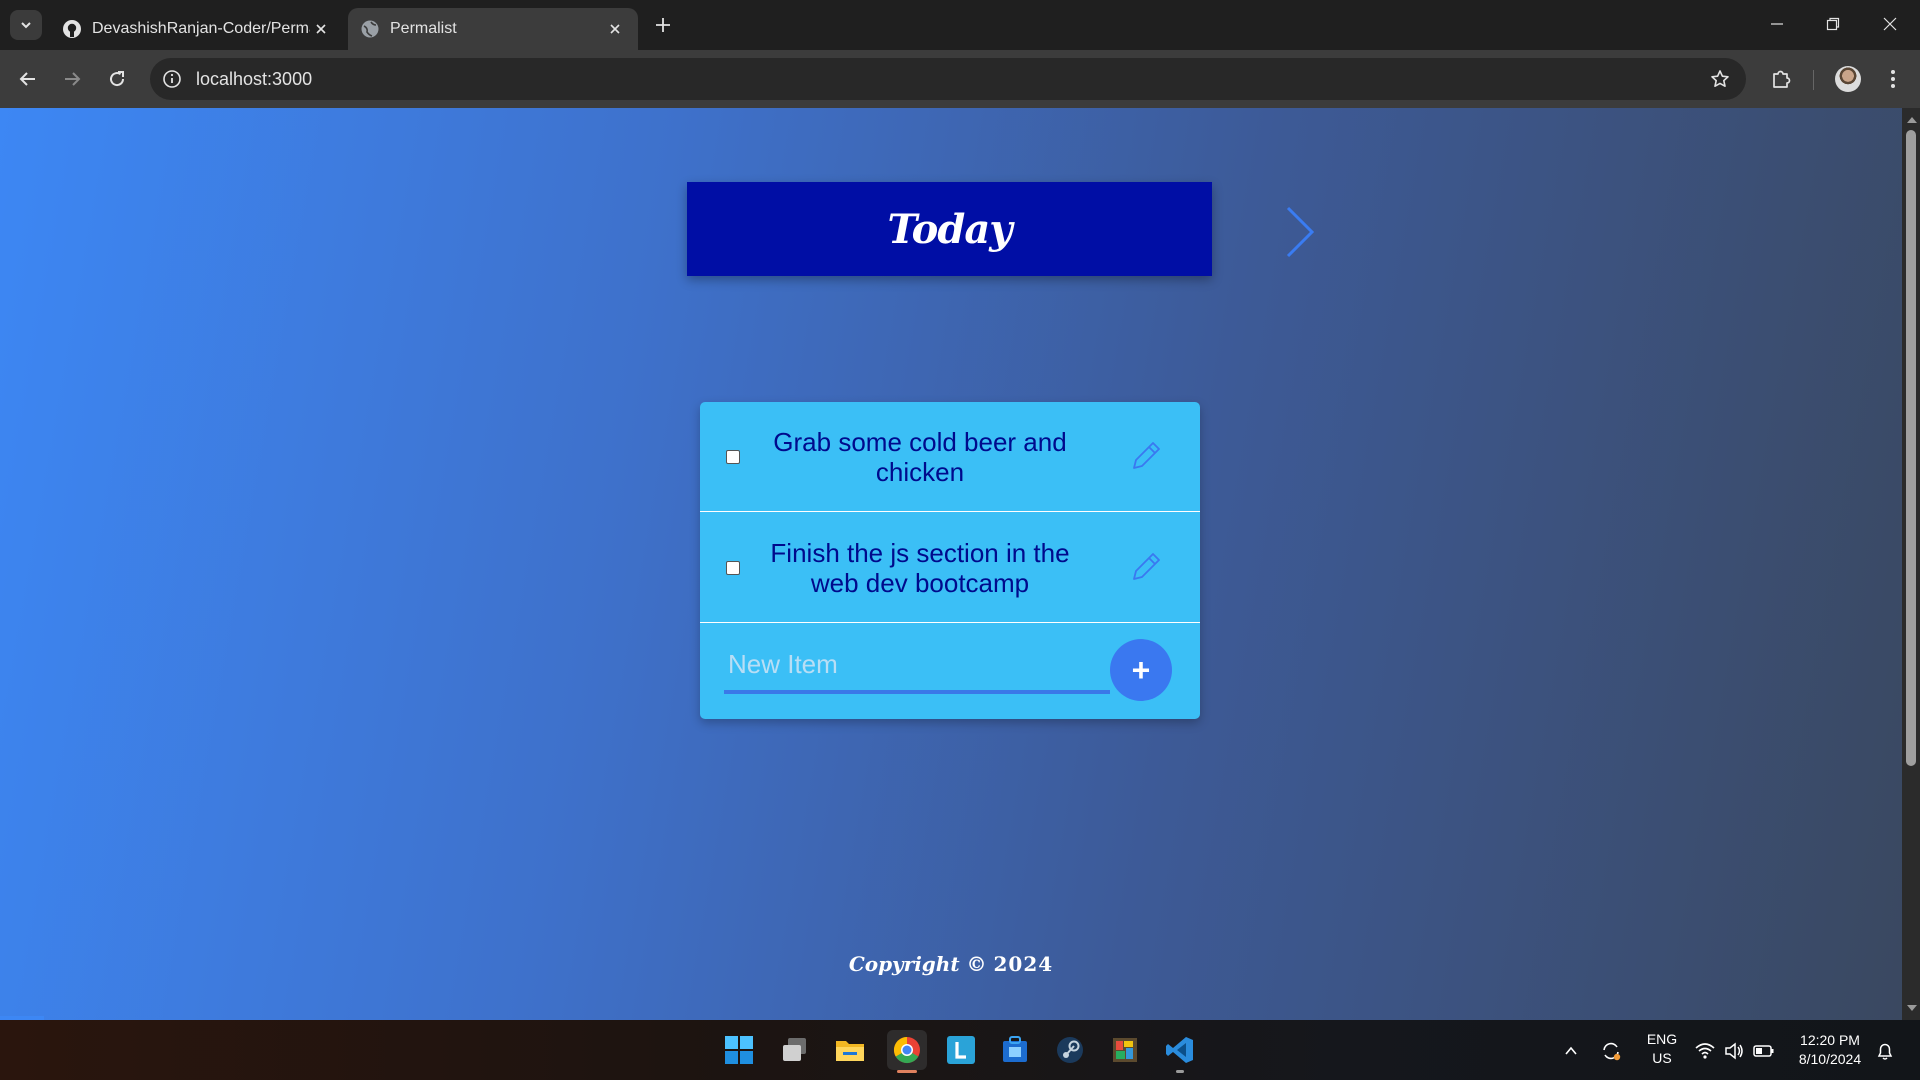 The image size is (1920, 1080). Describe the element at coordinates (1912, 1008) in the screenshot. I see `scroll-down-arrow-icon` at that location.